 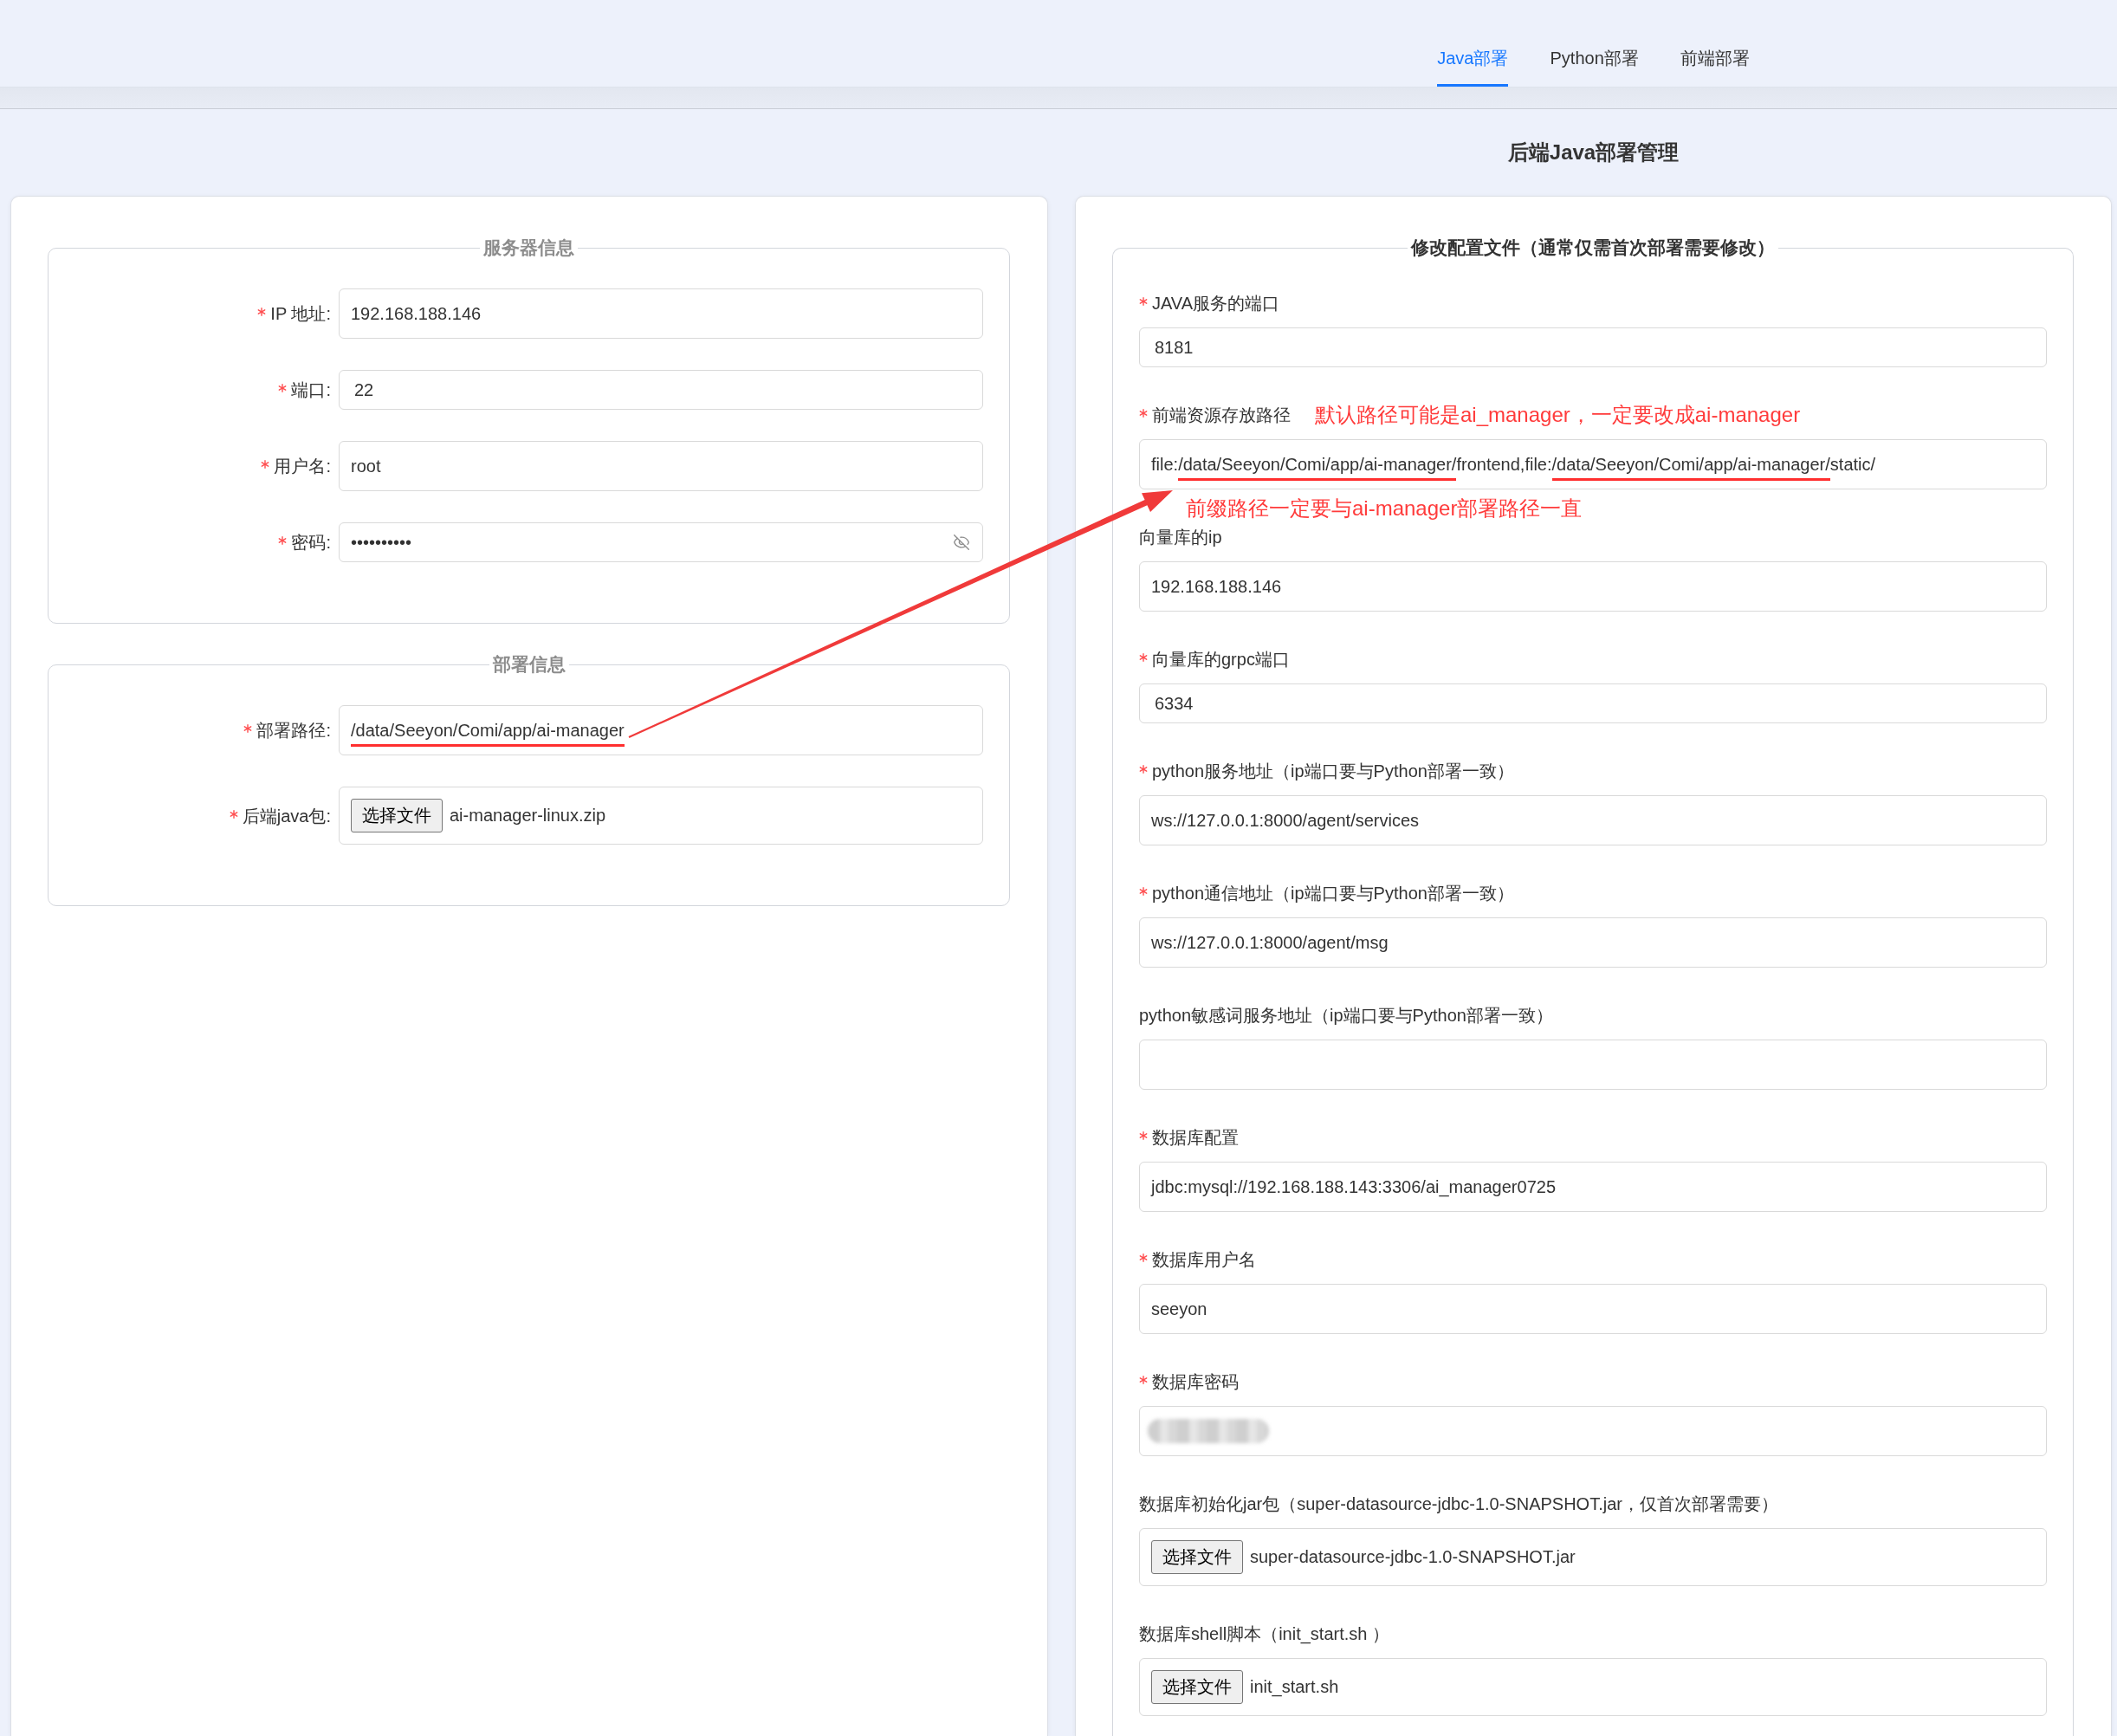 I want to click on field-label: 数据库密码, so click(x=1195, y=1382).